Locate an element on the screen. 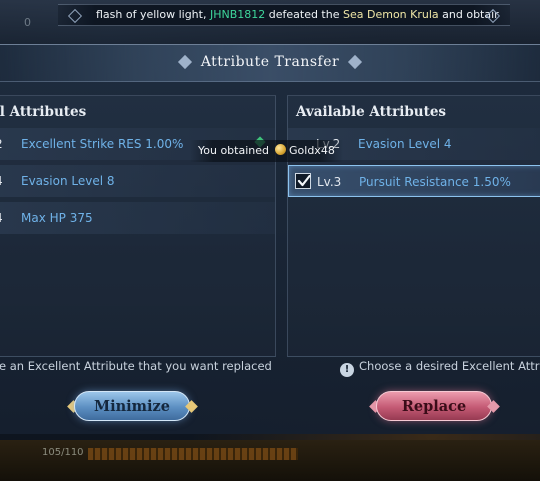  experience-bar is located at coordinates (193, 454).